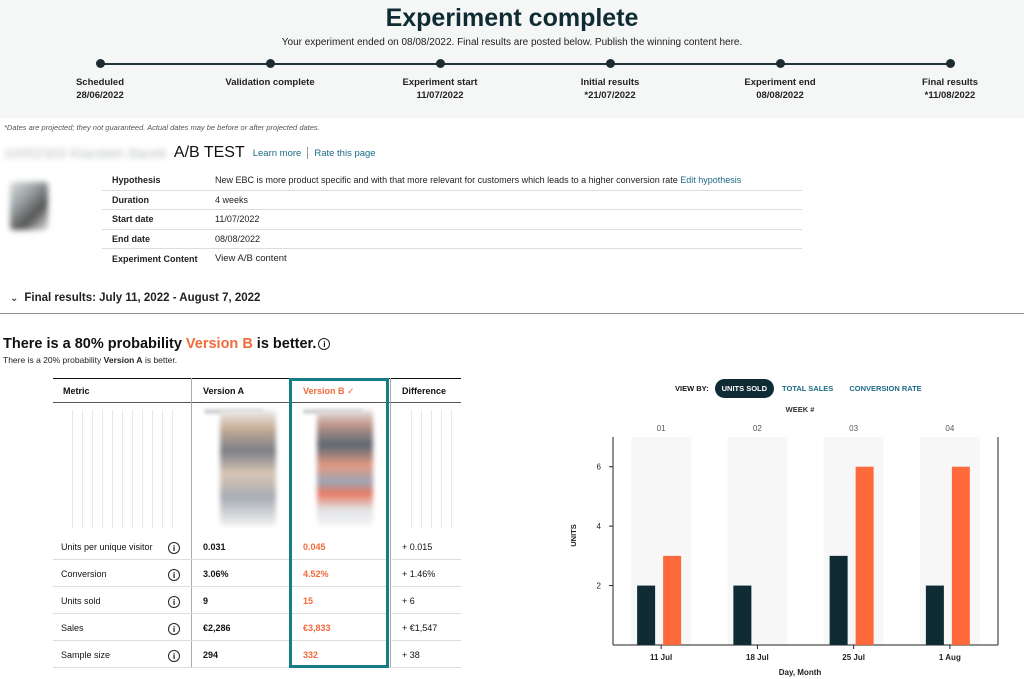 Image resolution: width=1024 pixels, height=679 pixels. I want to click on version-a-value: €2,286, so click(217, 628).